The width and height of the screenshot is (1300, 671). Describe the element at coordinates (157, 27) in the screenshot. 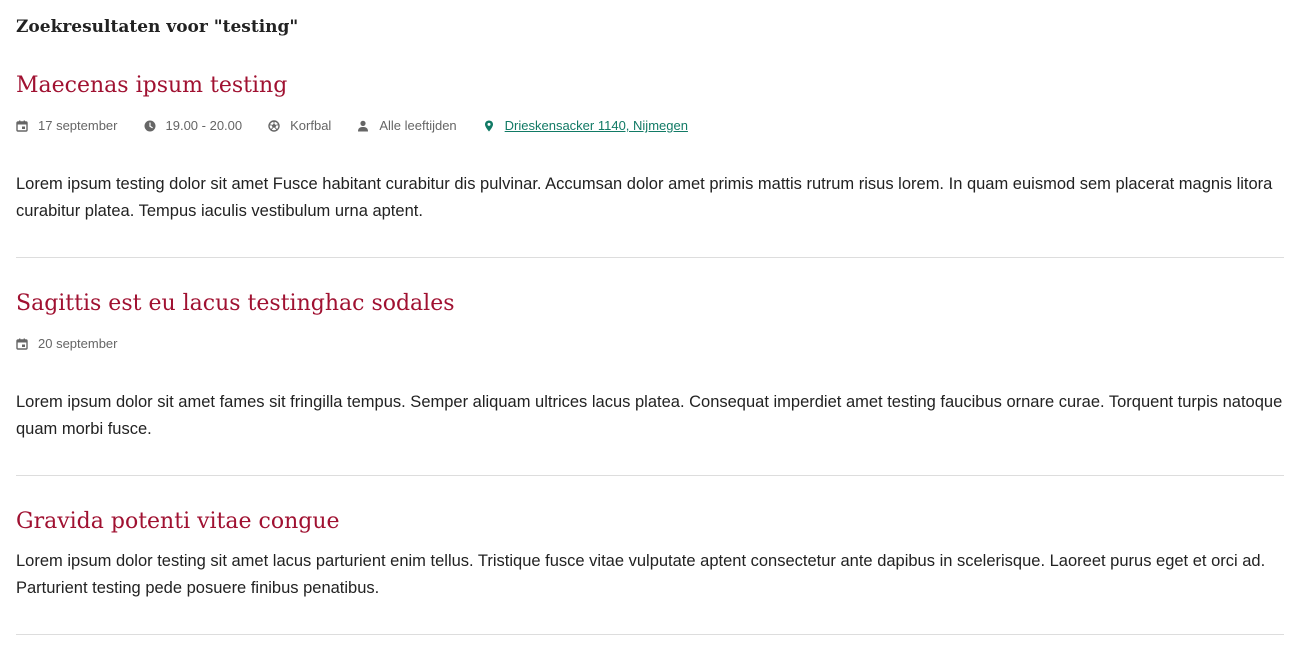

I see `search-results-heading: Zoekresultaten voor "testing"` at that location.